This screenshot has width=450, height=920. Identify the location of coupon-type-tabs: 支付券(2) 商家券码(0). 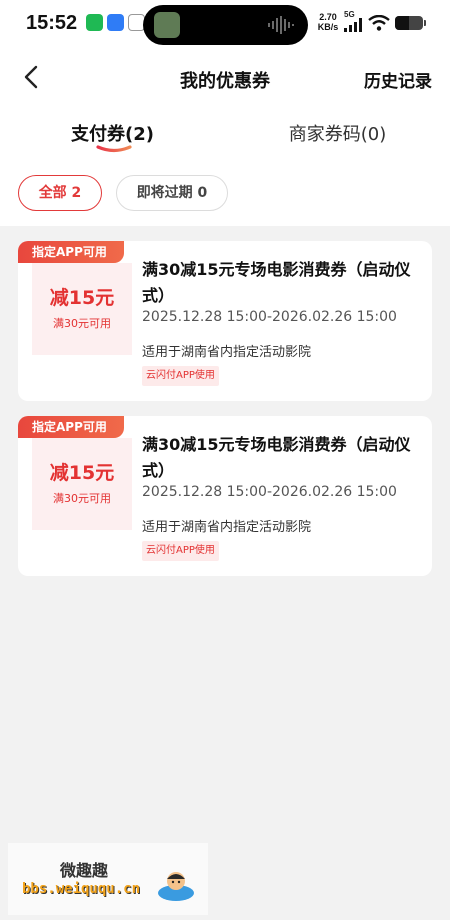
(225, 138).